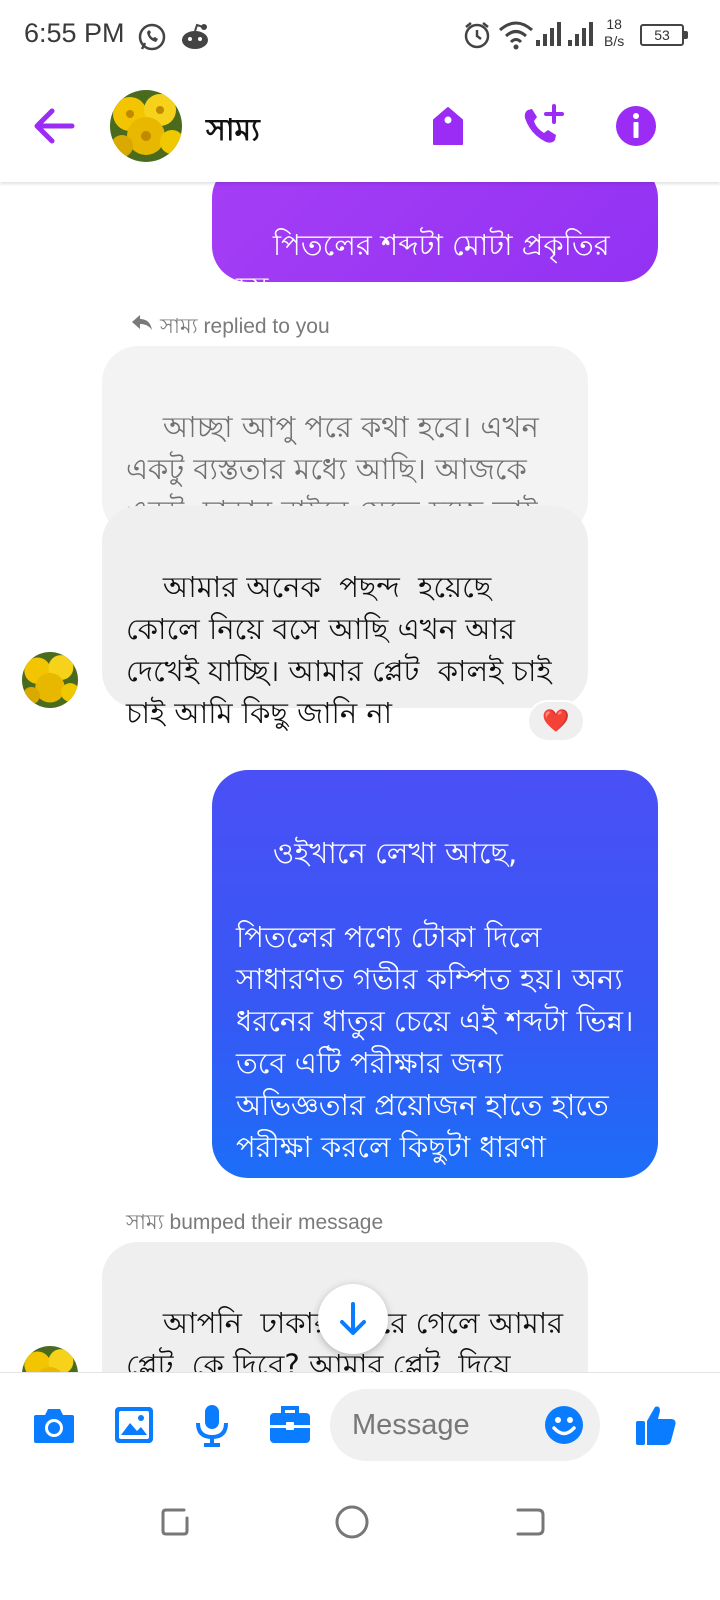  I want to click on scroll-to-bottom-button, so click(353, 1319).